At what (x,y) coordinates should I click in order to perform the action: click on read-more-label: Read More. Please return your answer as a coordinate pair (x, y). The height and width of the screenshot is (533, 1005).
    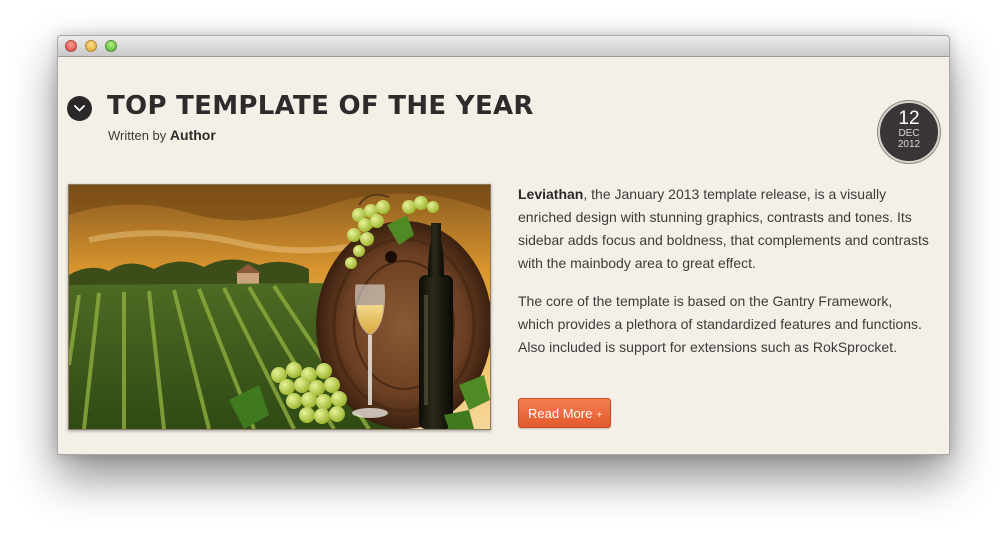
    Looking at the image, I should click on (560, 413).